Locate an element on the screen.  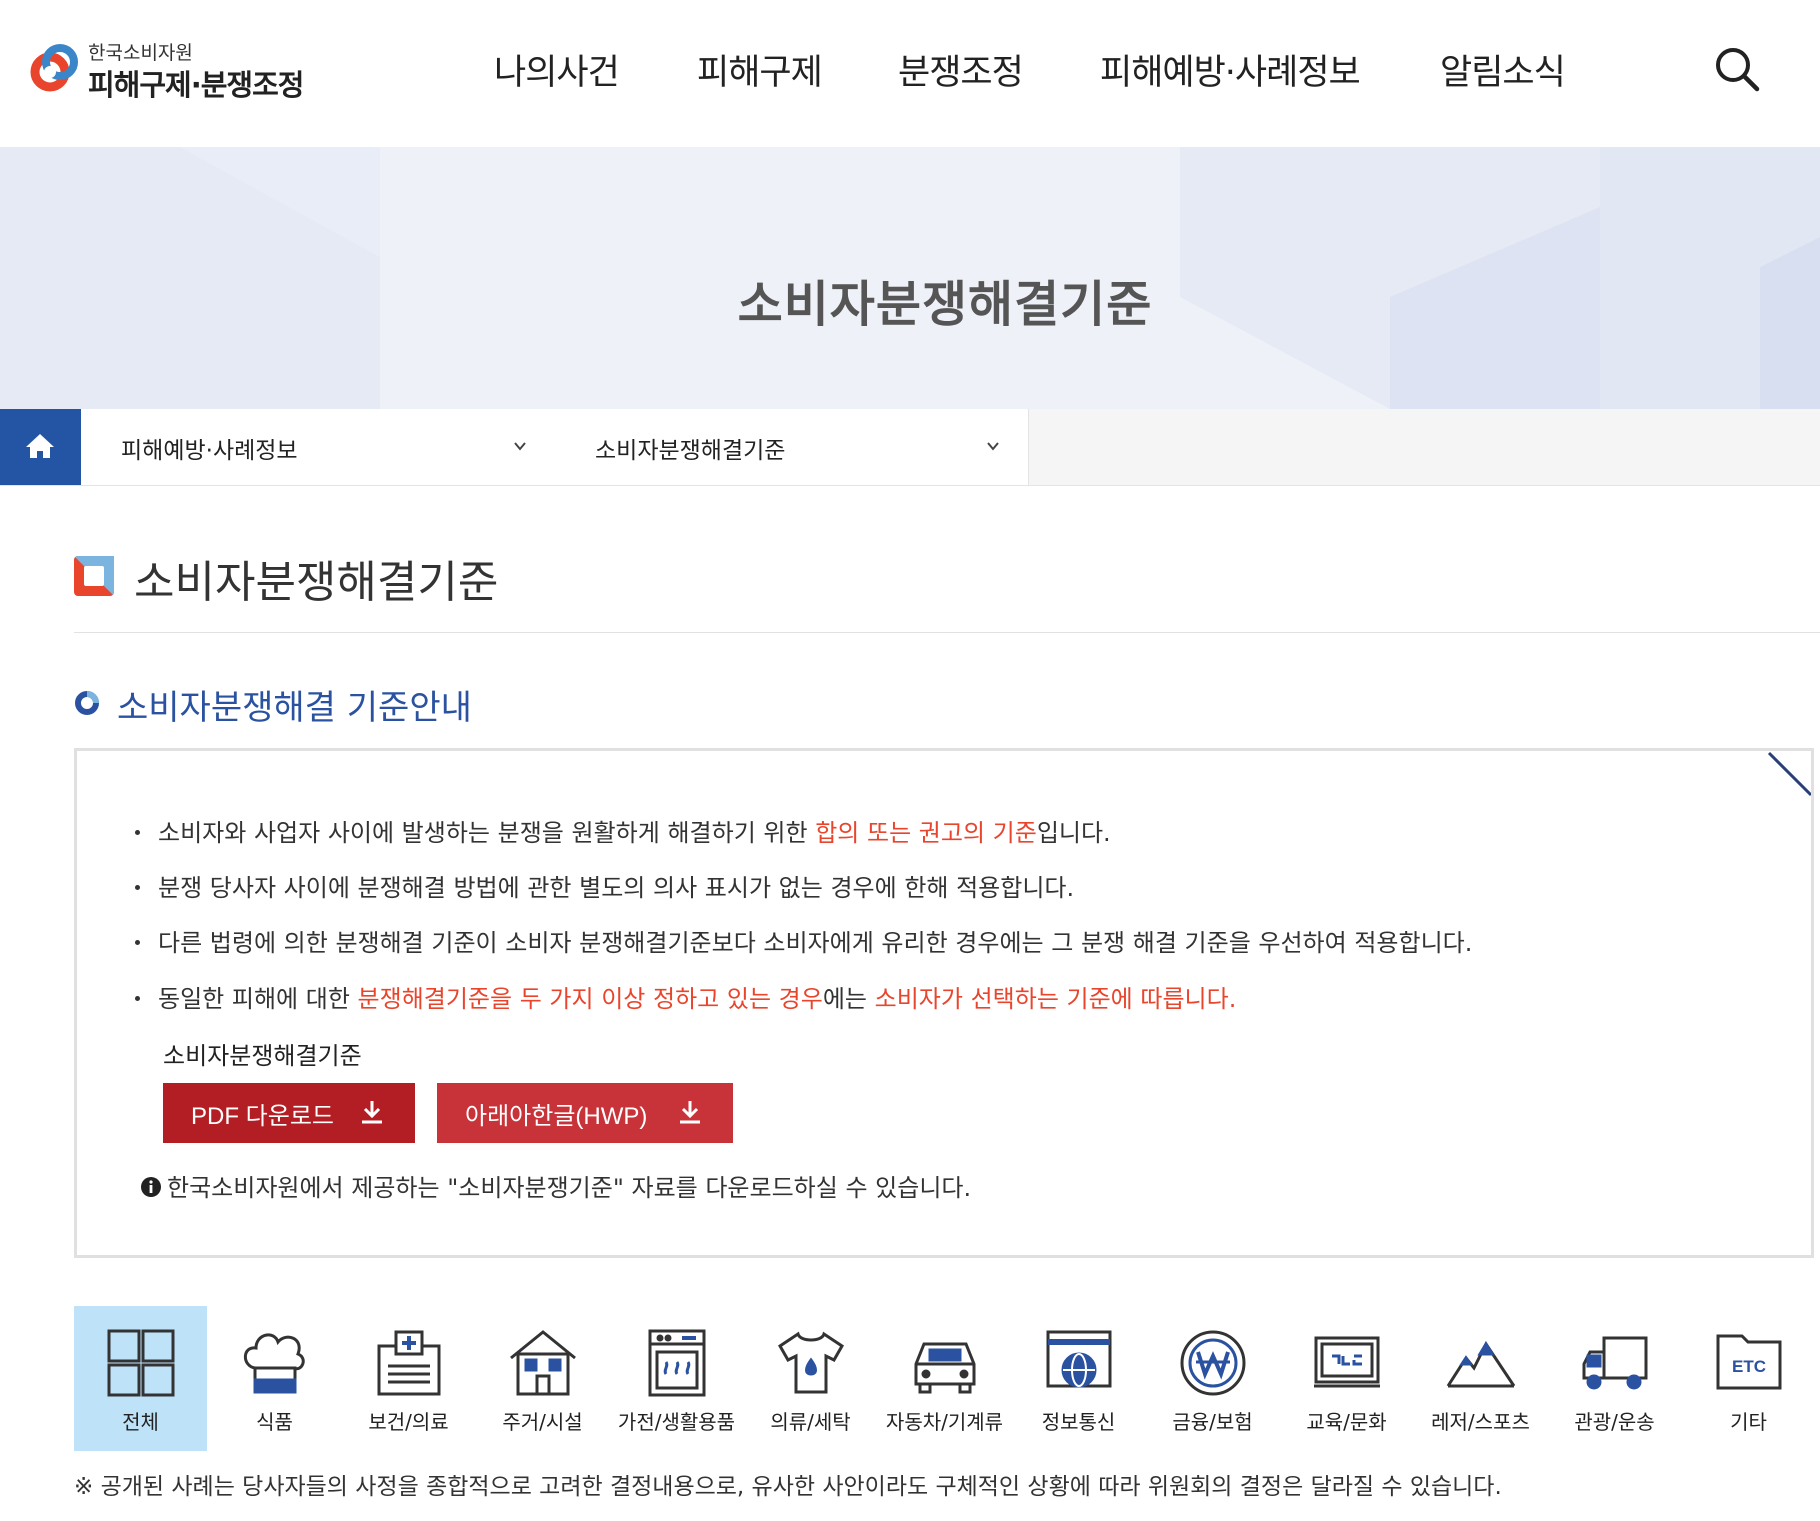
title-square-icon is located at coordinates (94, 576).